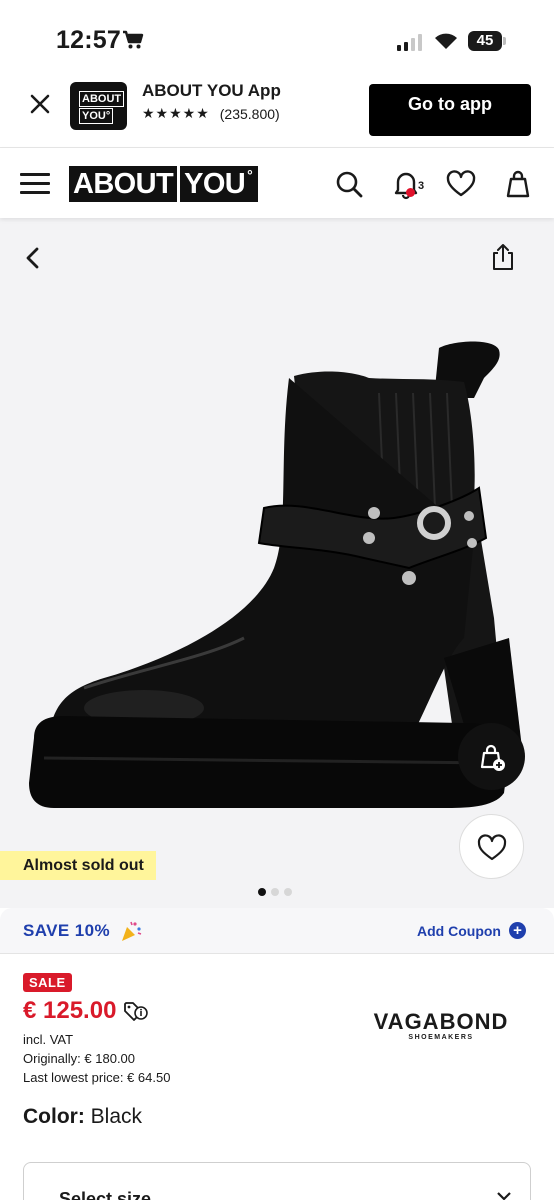  Describe the element at coordinates (88, 40) in the screenshot. I see `status-time: 12:57` at that location.